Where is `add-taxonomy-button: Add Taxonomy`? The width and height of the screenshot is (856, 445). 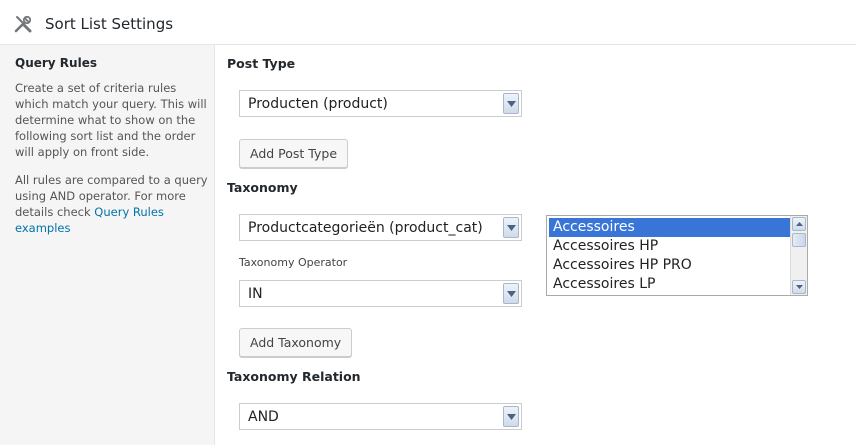 add-taxonomy-button: Add Taxonomy is located at coordinates (296, 342).